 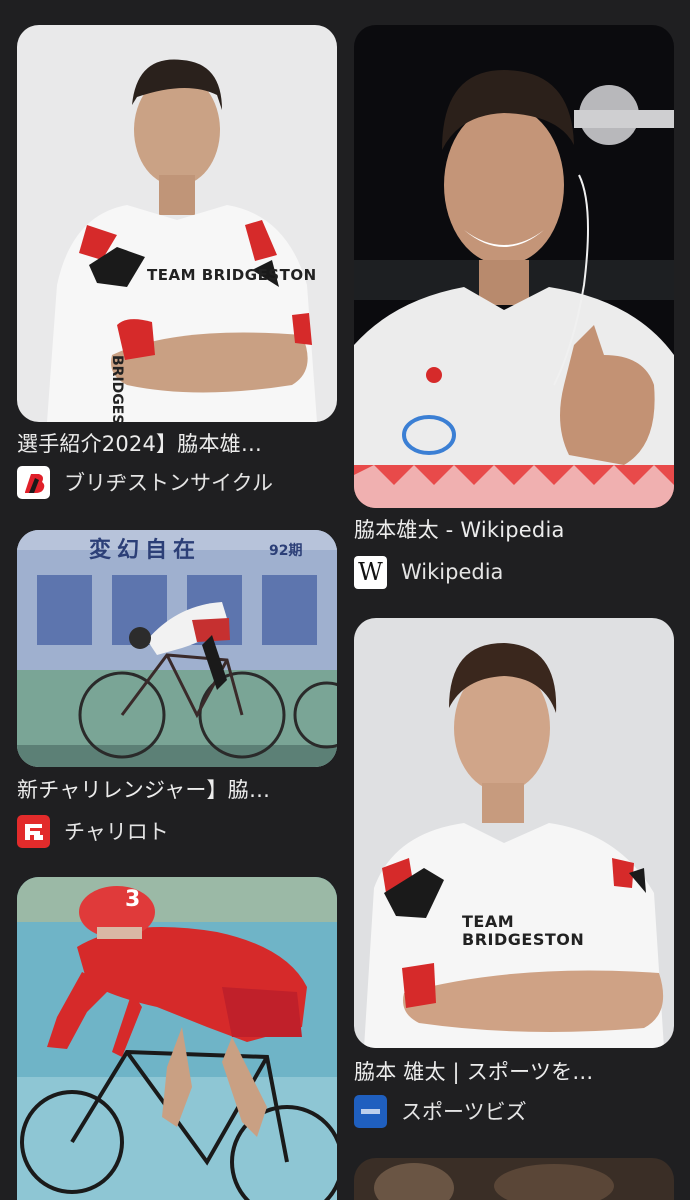 What do you see at coordinates (514, 1179) in the screenshot?
I see `result-thumbnail` at bounding box center [514, 1179].